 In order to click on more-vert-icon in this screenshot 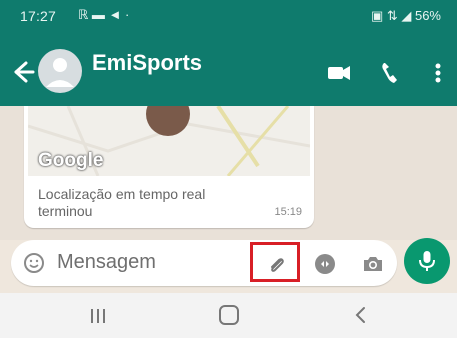, I will do `click(438, 73)`.